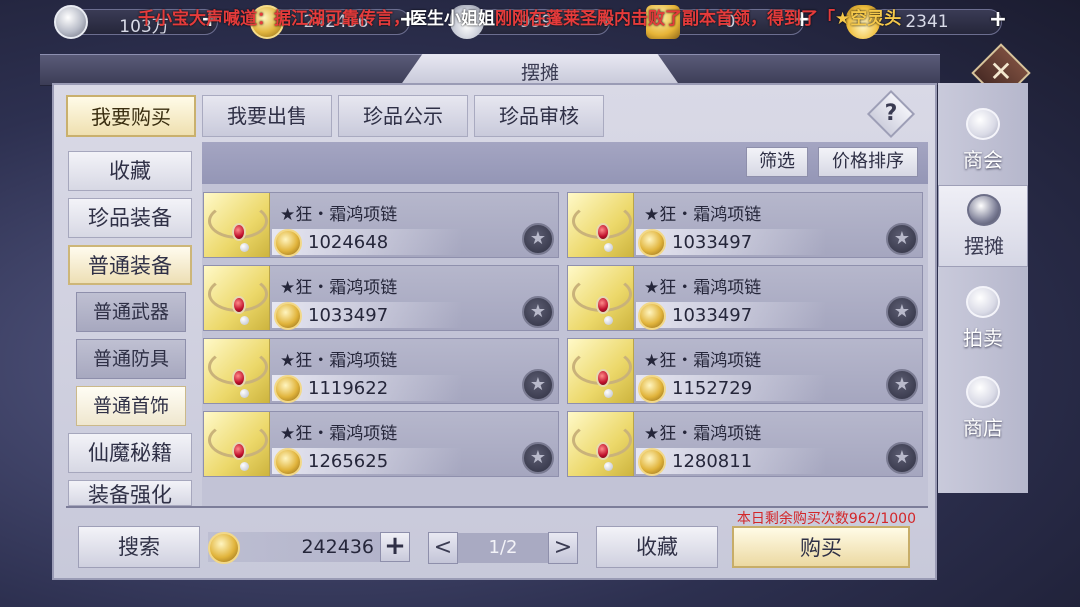 The height and width of the screenshot is (607, 1080). I want to click on nav-stall: 摆摊, so click(983, 226).